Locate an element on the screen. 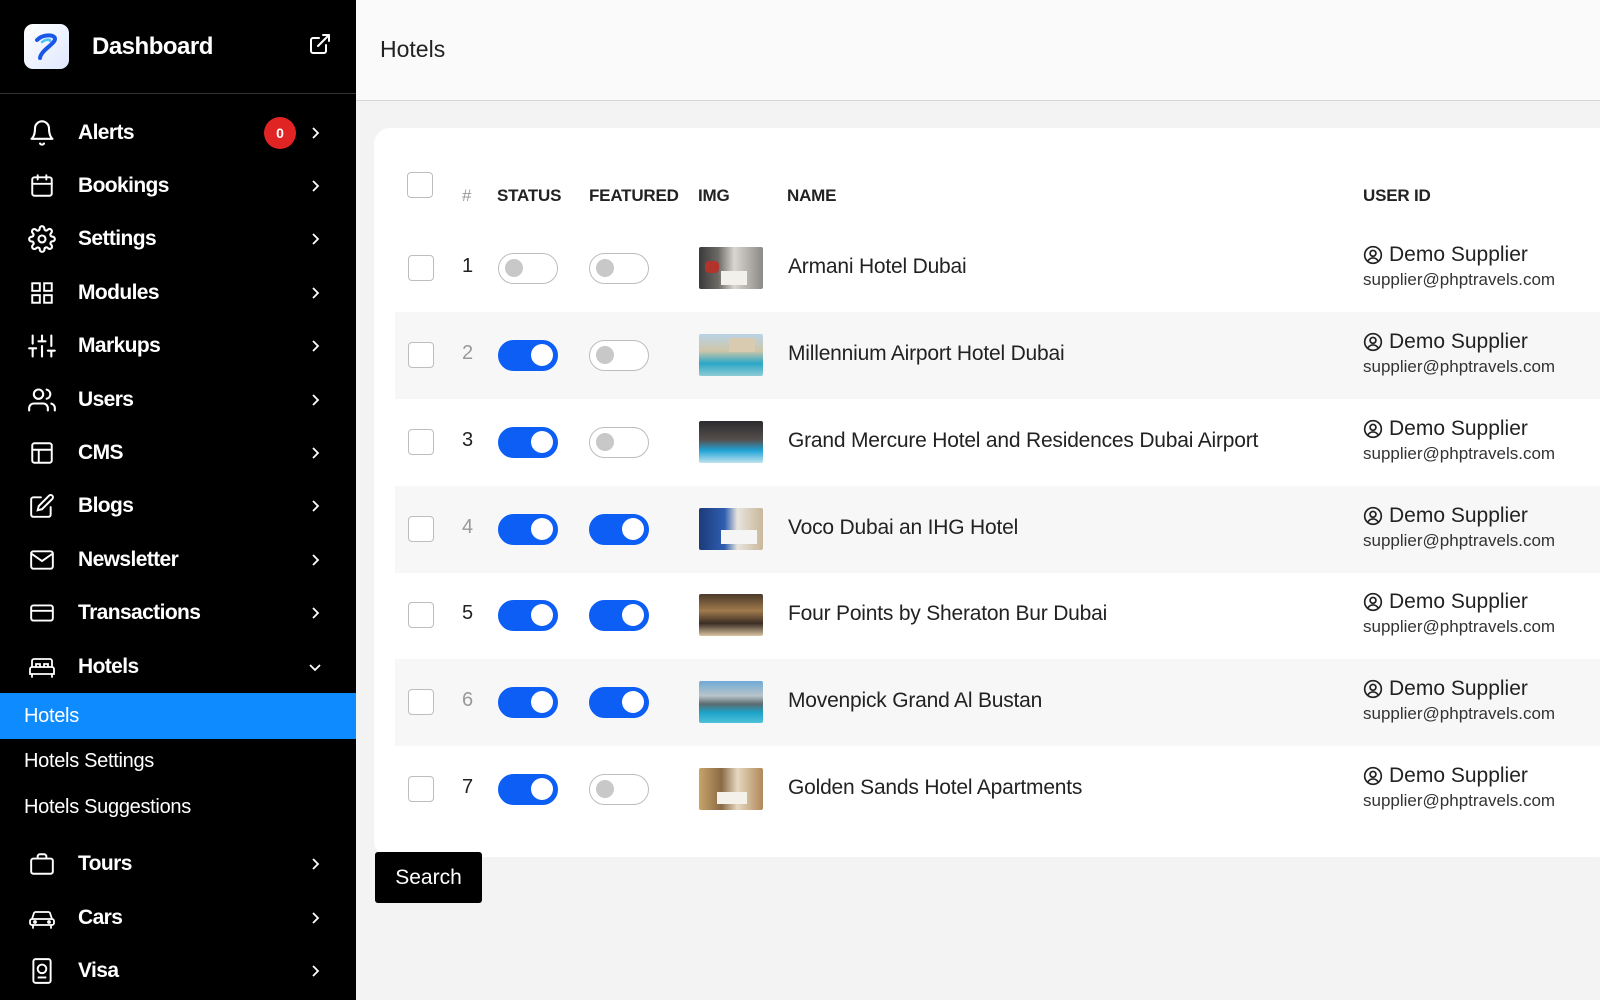 The height and width of the screenshot is (1000, 1600). sidebar-item-tours: Tours is located at coordinates (178, 864).